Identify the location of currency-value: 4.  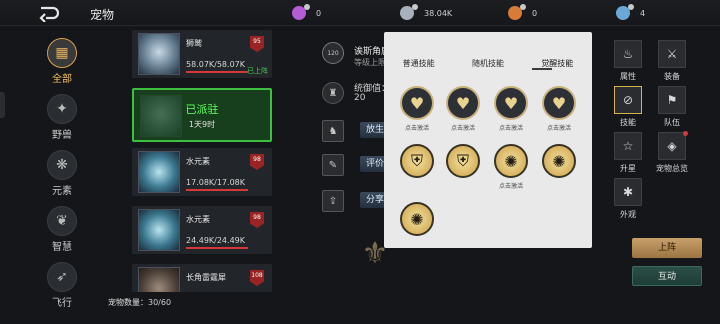
(643, 13).